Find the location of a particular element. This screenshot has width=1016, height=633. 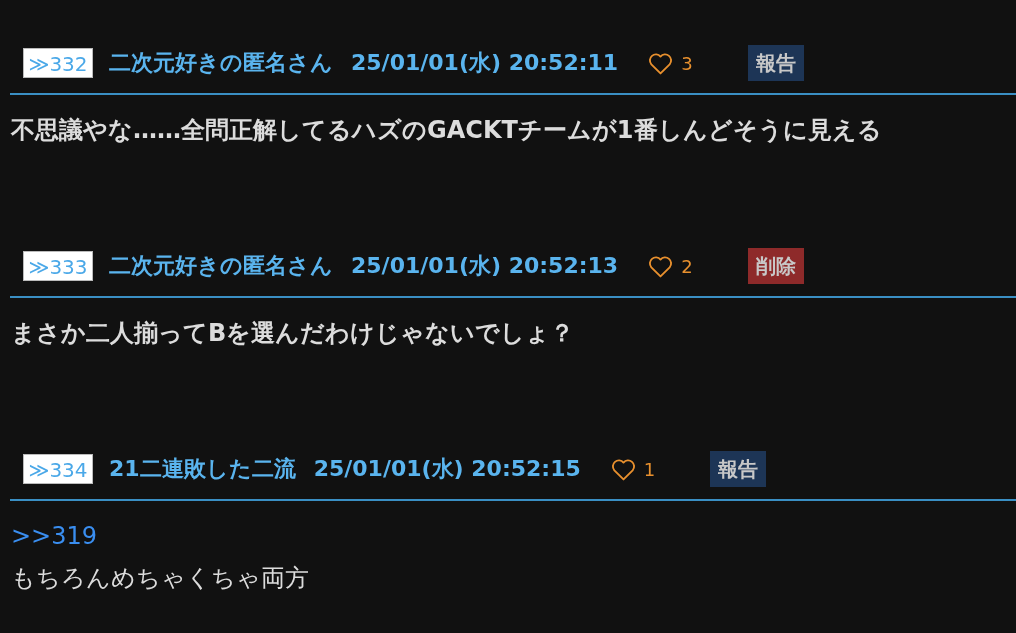

post-date: 25/01/01(水) 20:52:13 is located at coordinates (485, 266).